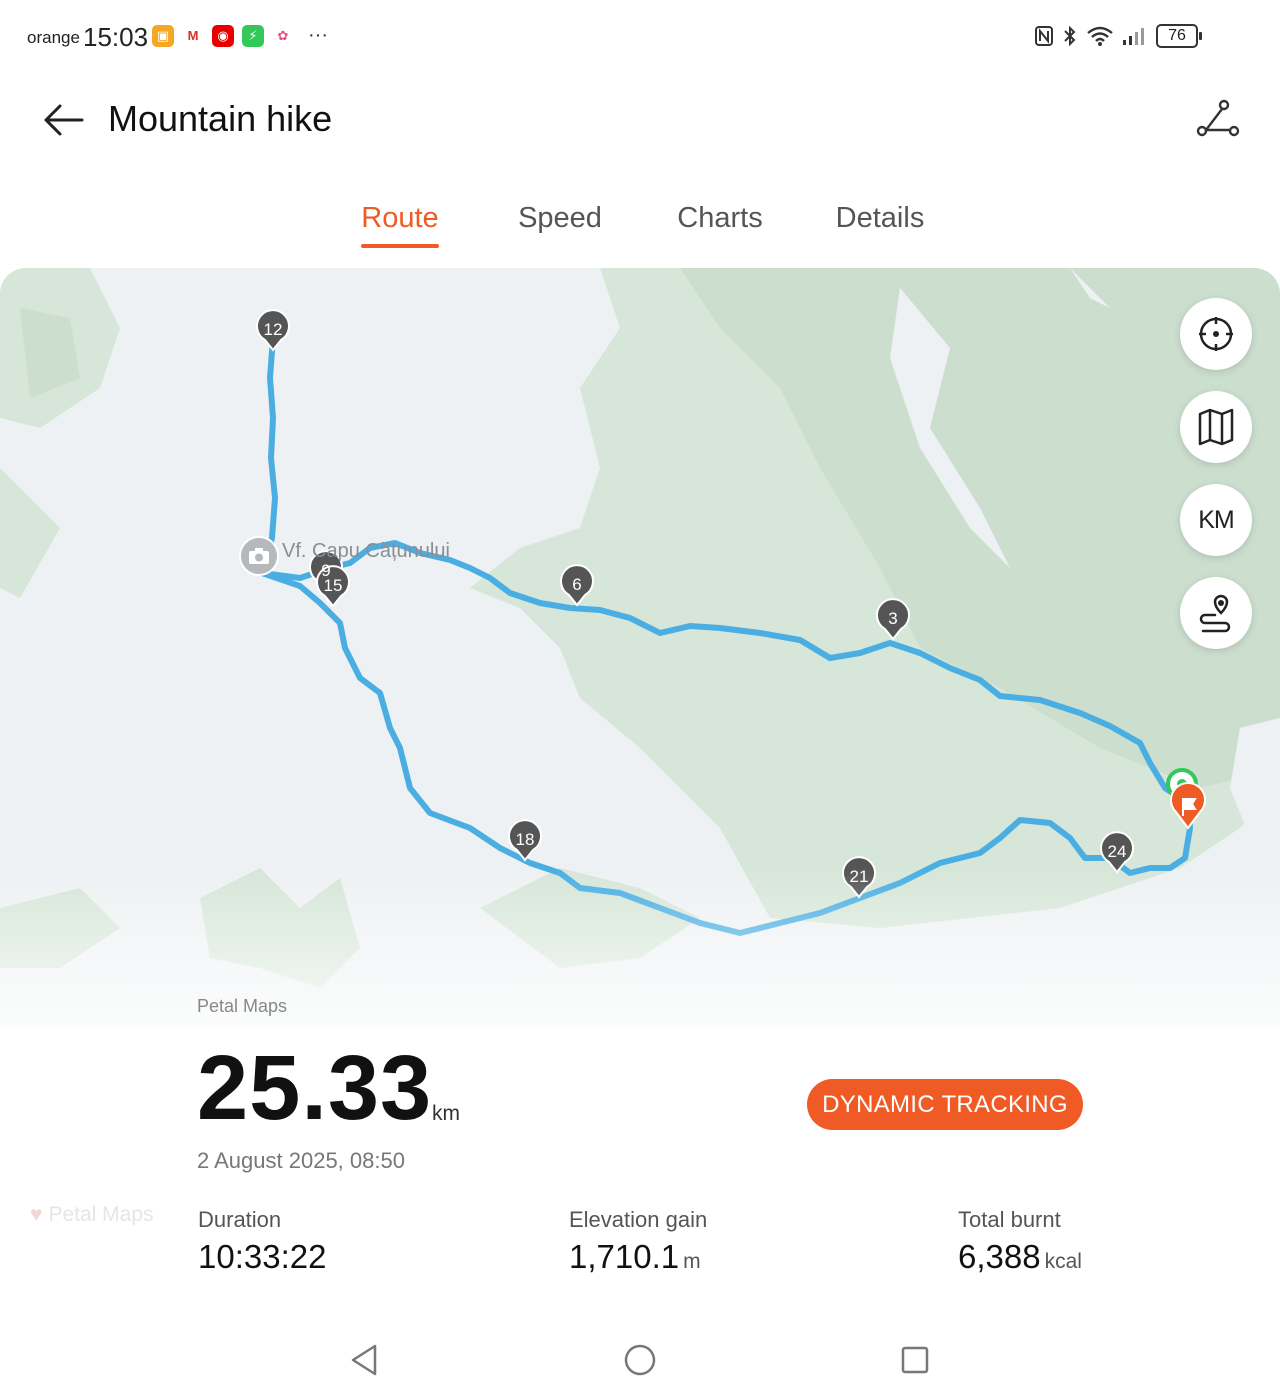 Image resolution: width=1280 pixels, height=1394 pixels. Describe the element at coordinates (1070, 36) in the screenshot. I see `bluetooth-icon` at that location.